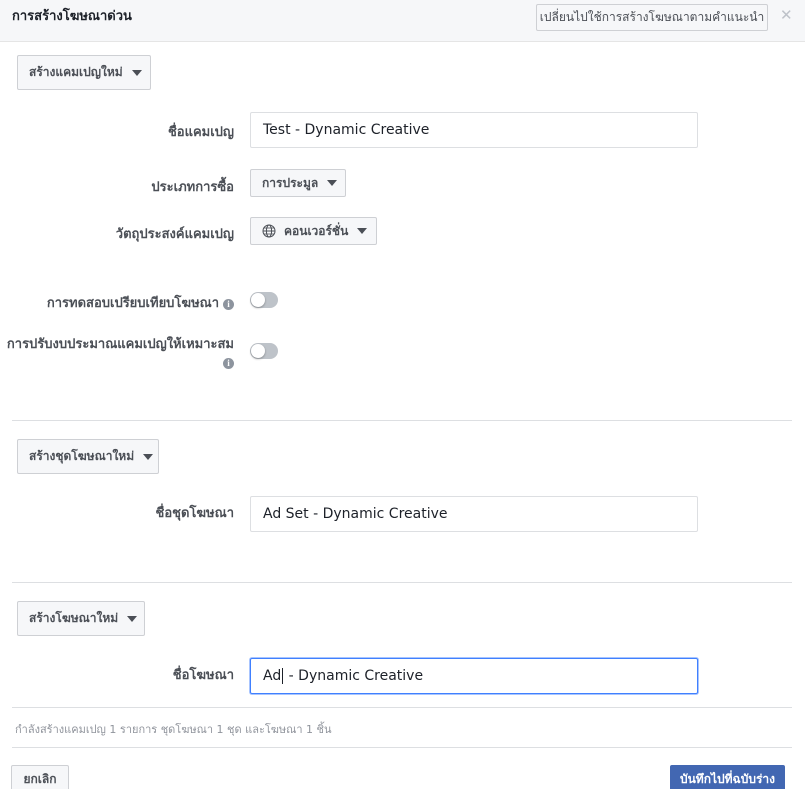 Image resolution: width=805 pixels, height=789 pixels. I want to click on budget-optimization-label-text: การปรับงบประมาณแคมเปญให้เหมาะสม, so click(120, 344).